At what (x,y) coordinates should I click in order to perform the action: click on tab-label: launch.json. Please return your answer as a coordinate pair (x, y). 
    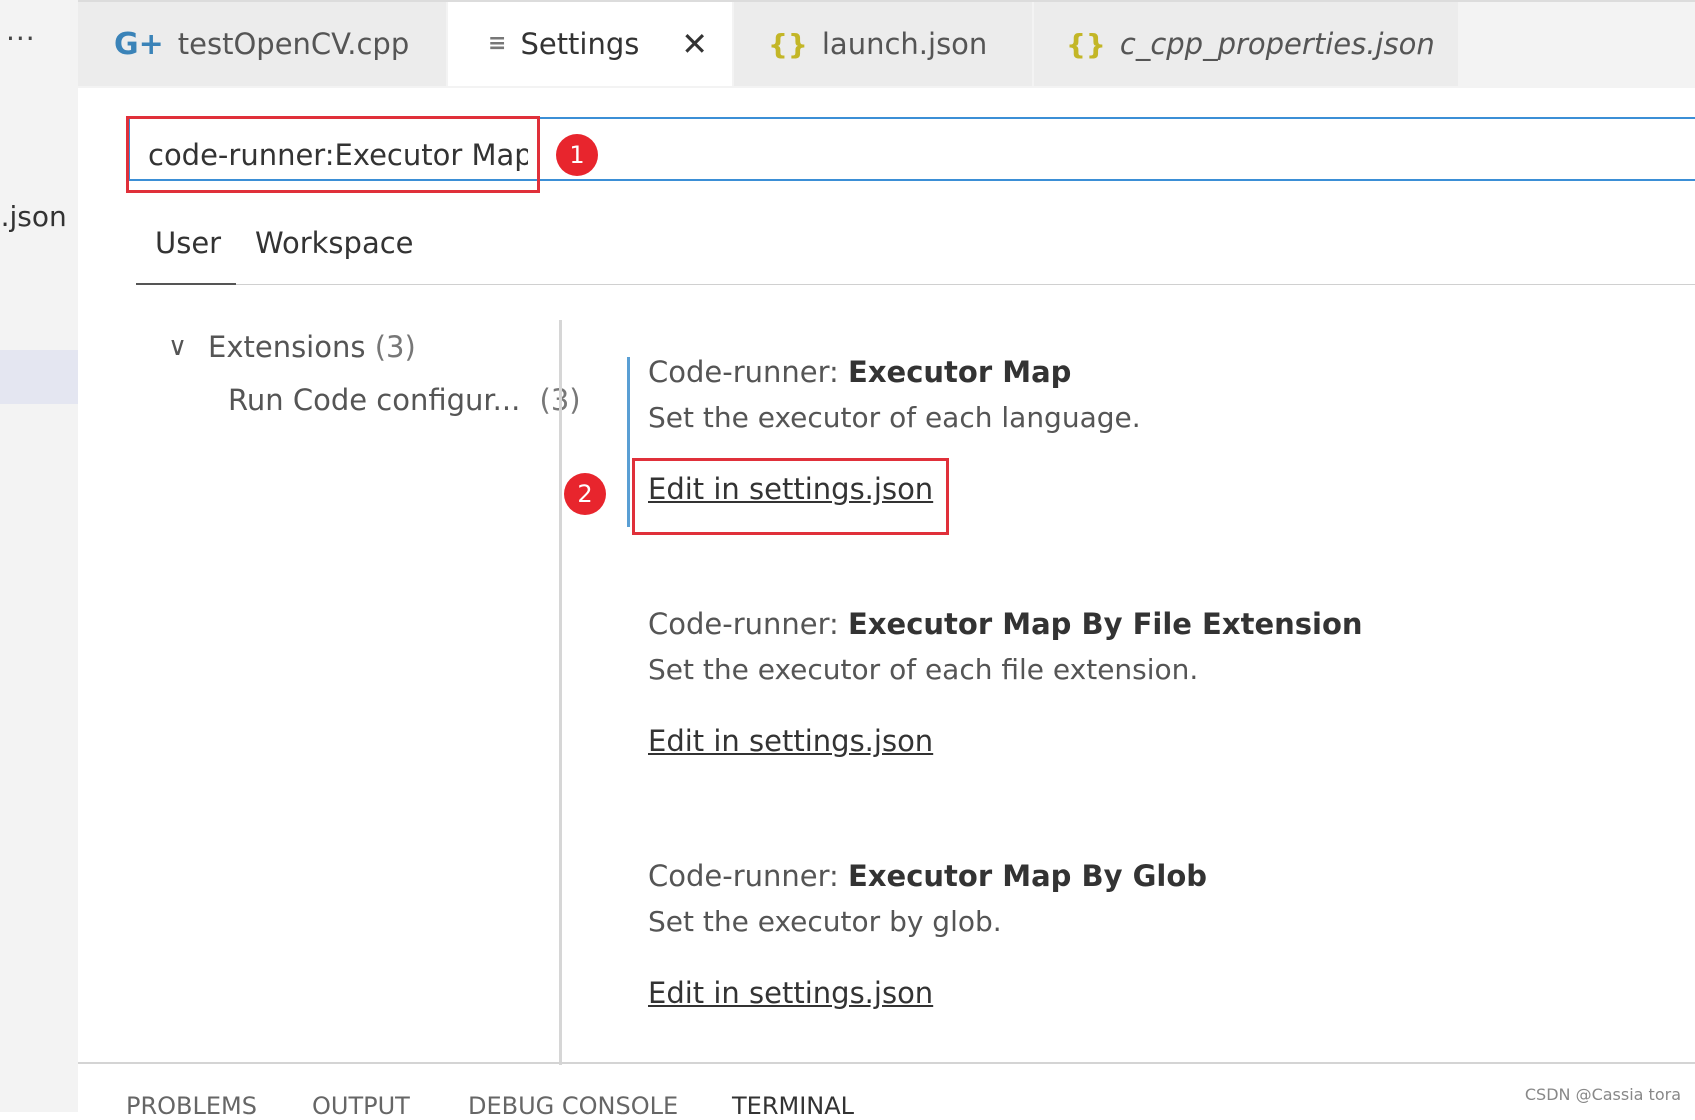
    Looking at the image, I should click on (904, 44).